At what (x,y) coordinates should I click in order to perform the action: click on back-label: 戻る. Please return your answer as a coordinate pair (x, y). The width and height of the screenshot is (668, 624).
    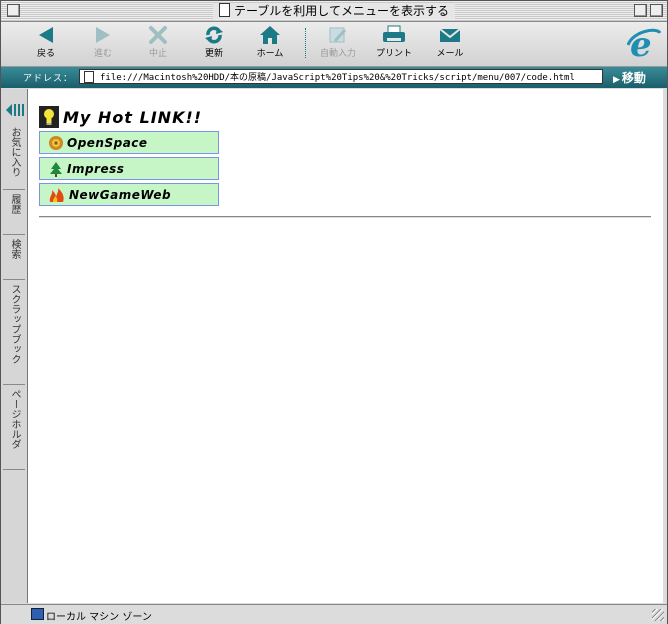
    Looking at the image, I should click on (45, 54).